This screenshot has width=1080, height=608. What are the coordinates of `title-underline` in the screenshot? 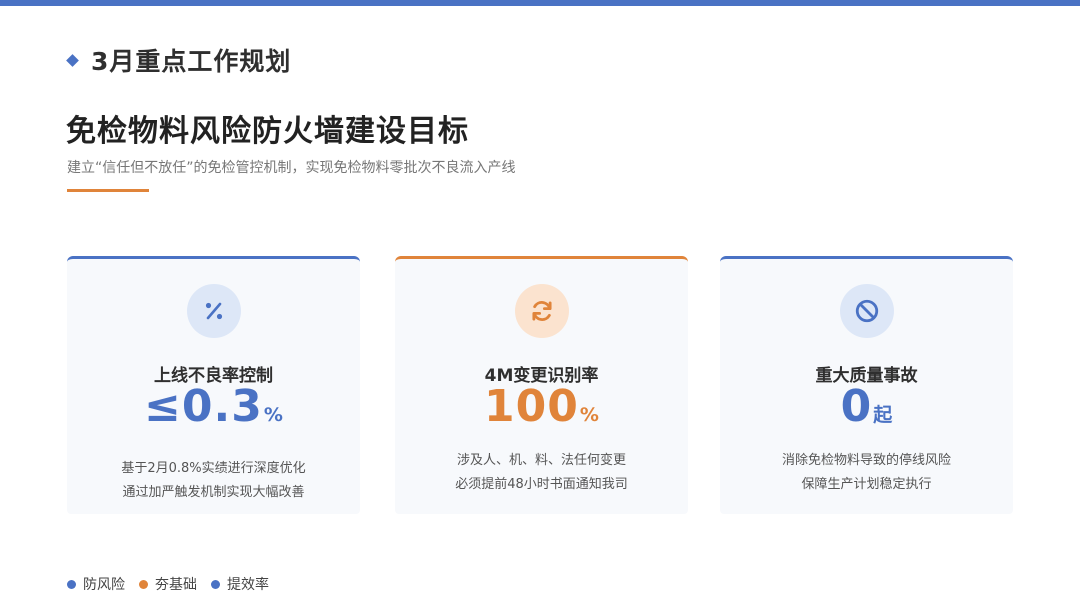 It's located at (108, 190).